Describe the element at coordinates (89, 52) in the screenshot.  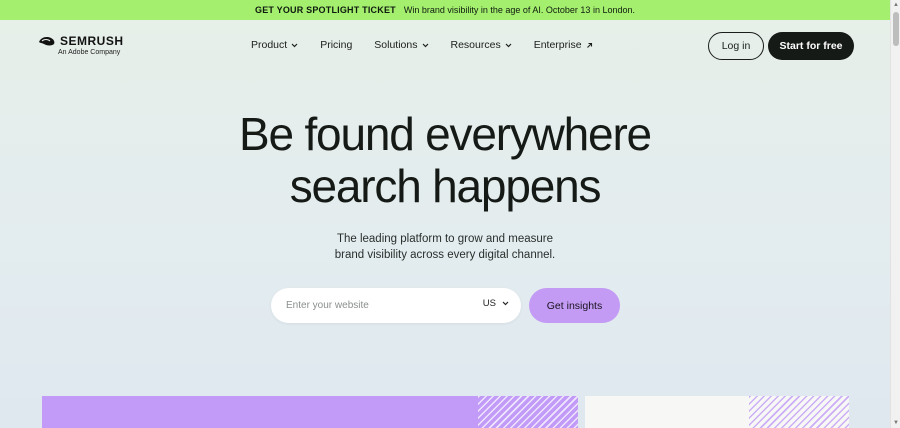
I see `brand-subtitle: An Adobe Company` at that location.